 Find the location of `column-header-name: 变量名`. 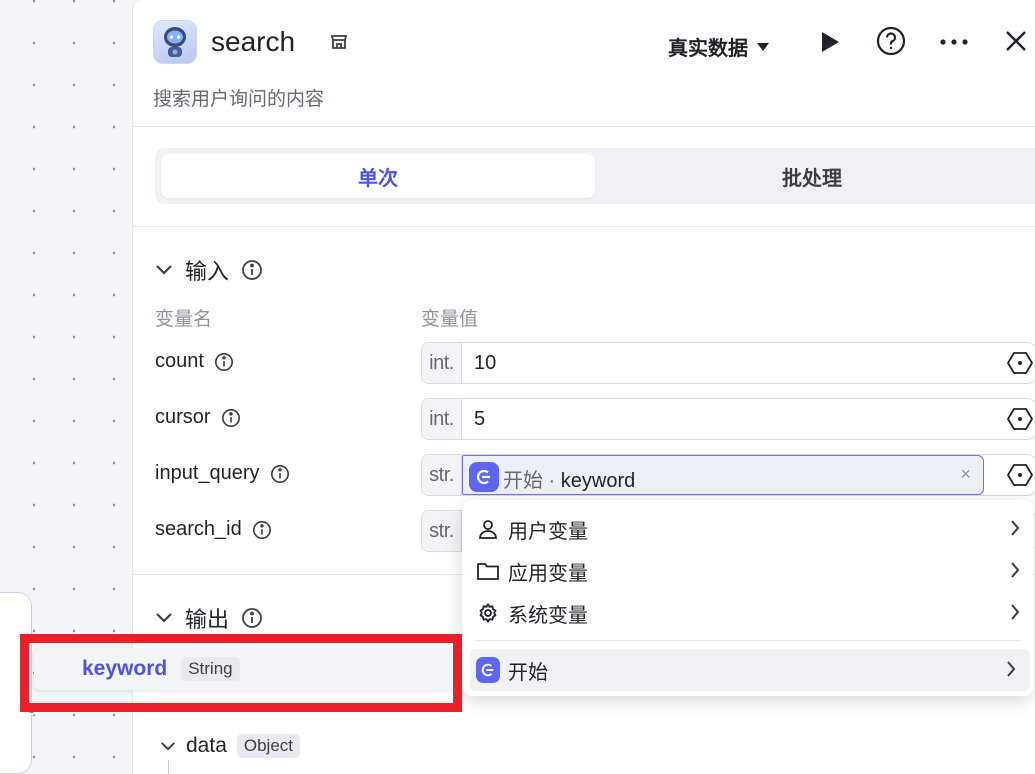

column-header-name: 变量名 is located at coordinates (184, 319).